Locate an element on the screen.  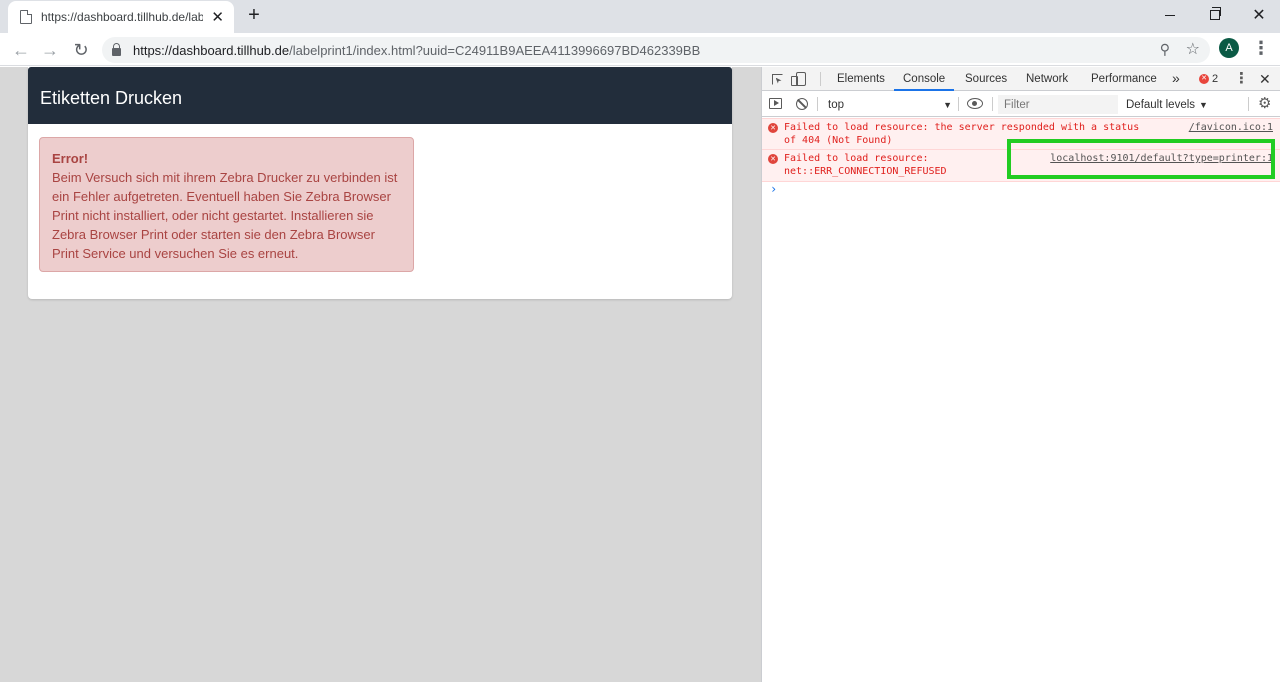
highlight-annotation-box is located at coordinates (1141, 159).